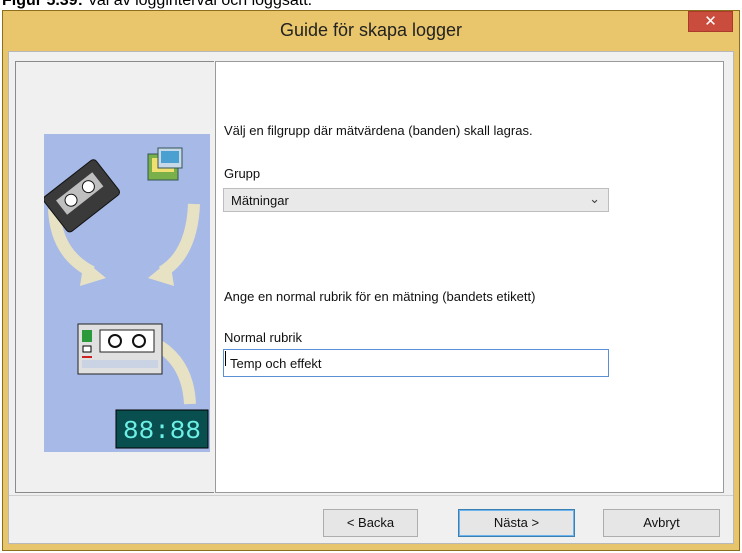 The height and width of the screenshot is (553, 742). Describe the element at coordinates (242, 173) in the screenshot. I see `group-label: Grupp` at that location.